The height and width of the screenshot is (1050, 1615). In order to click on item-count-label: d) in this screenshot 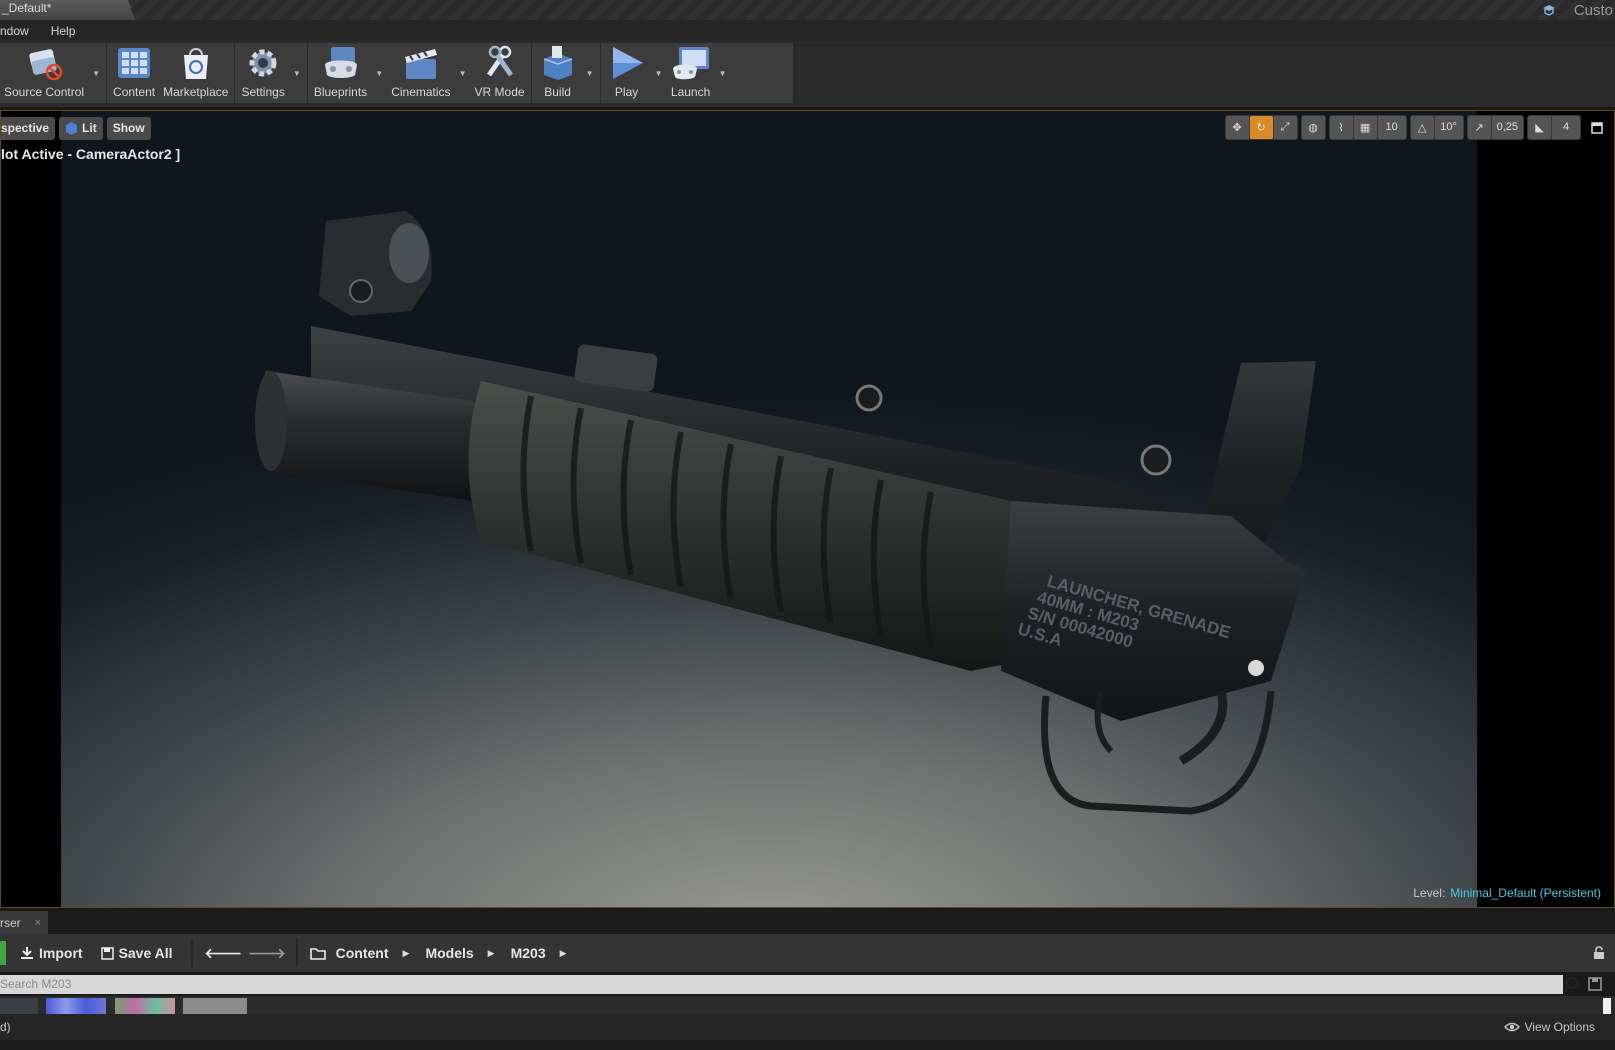, I will do `click(5, 1027)`.